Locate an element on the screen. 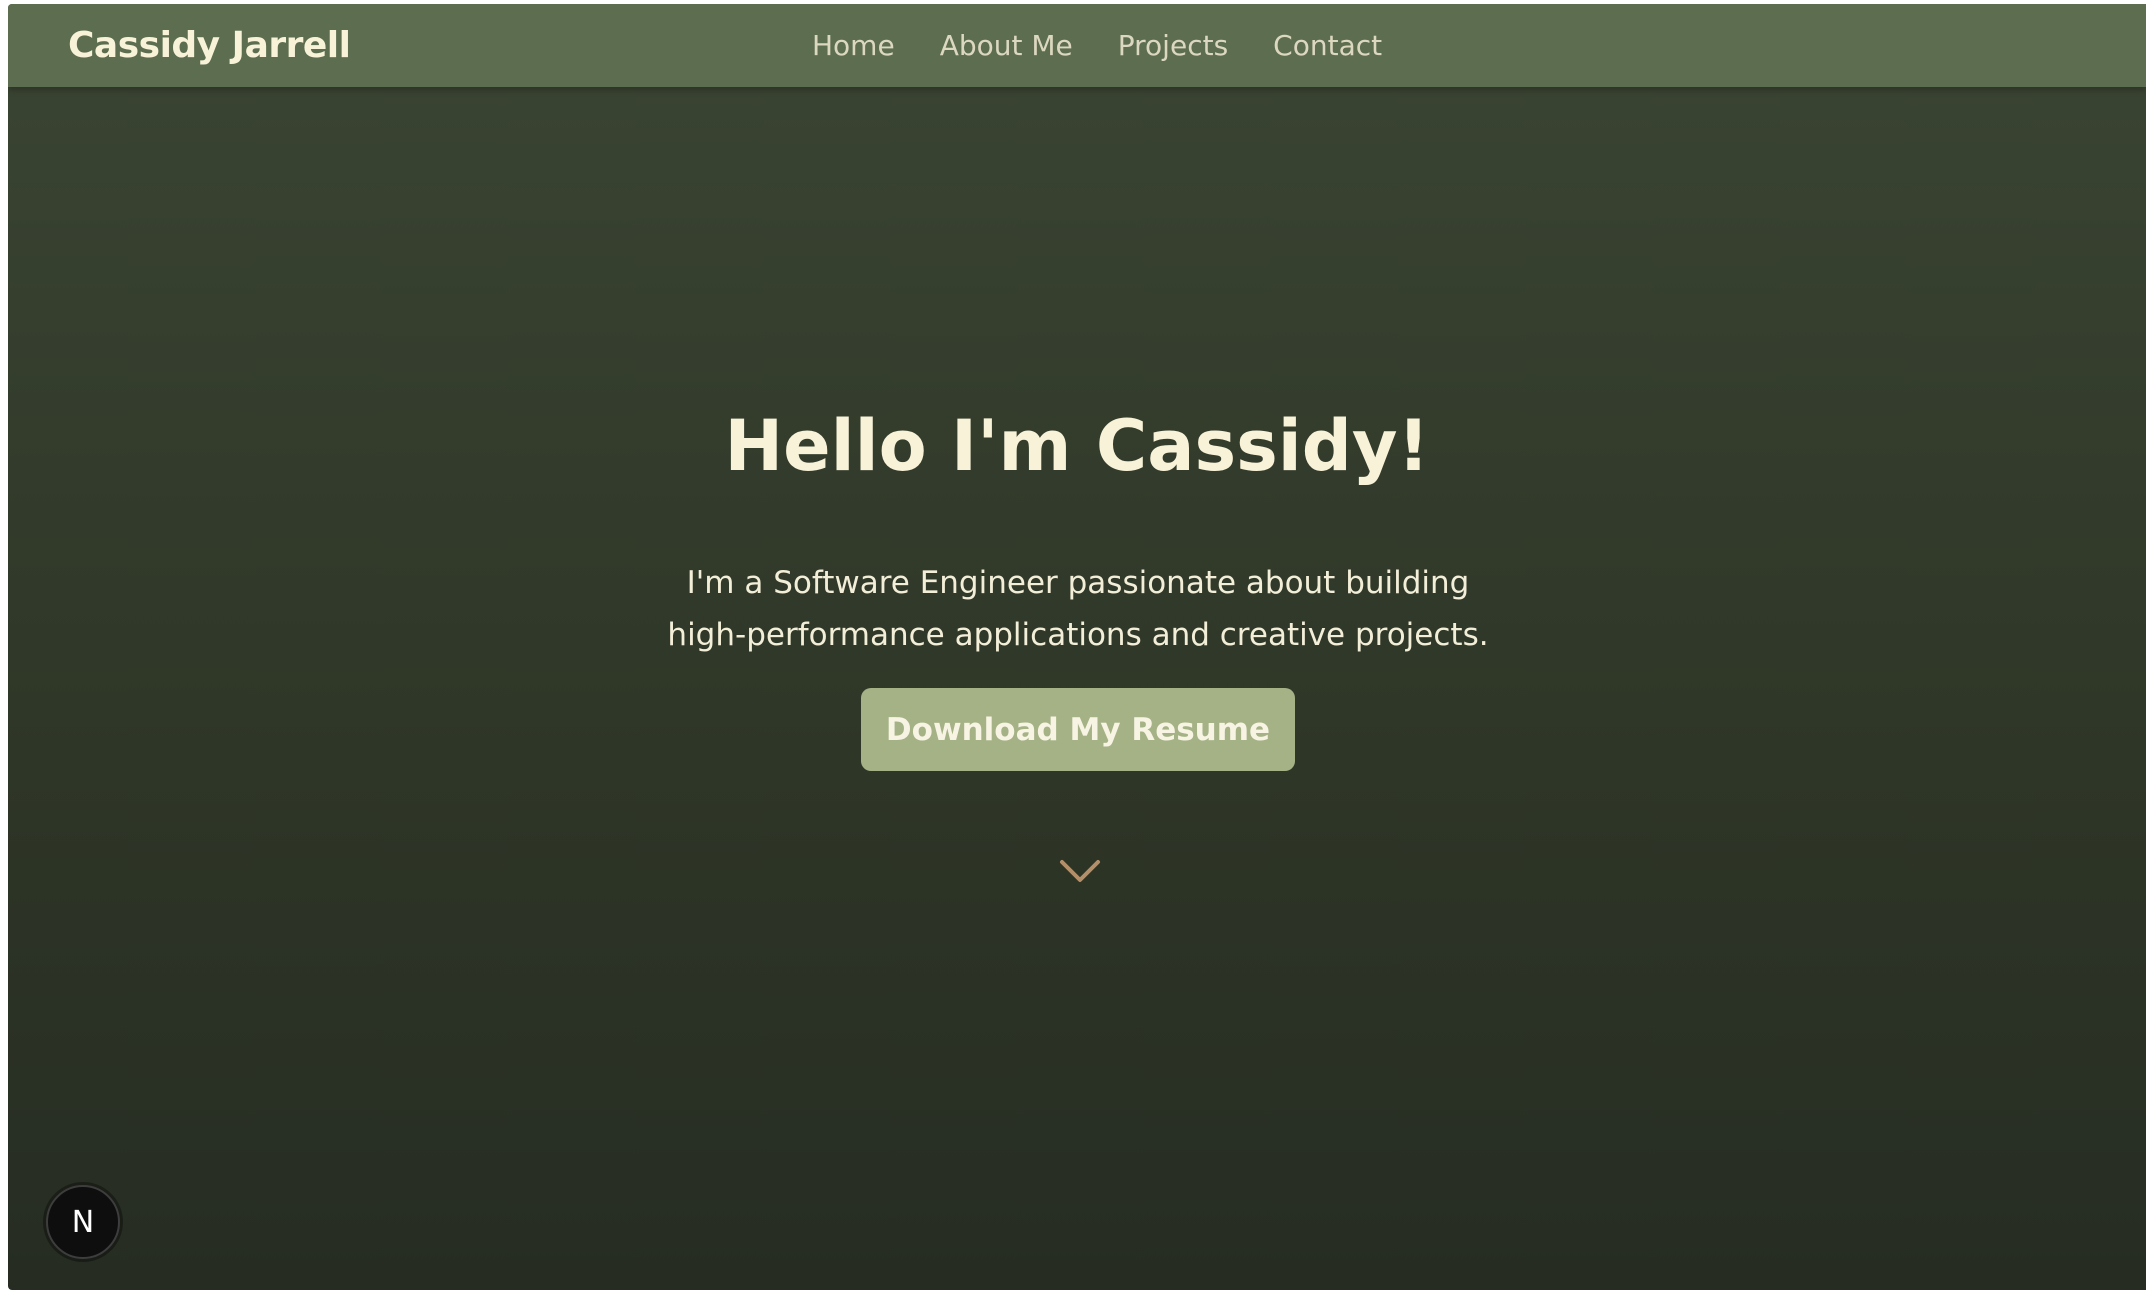 This screenshot has width=2146, height=1293. hero-title: Hello I'm Cassidy! is located at coordinates (1077, 446).